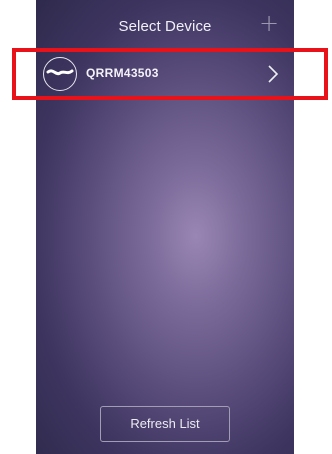  I want to click on highlight-box, so click(170, 74).